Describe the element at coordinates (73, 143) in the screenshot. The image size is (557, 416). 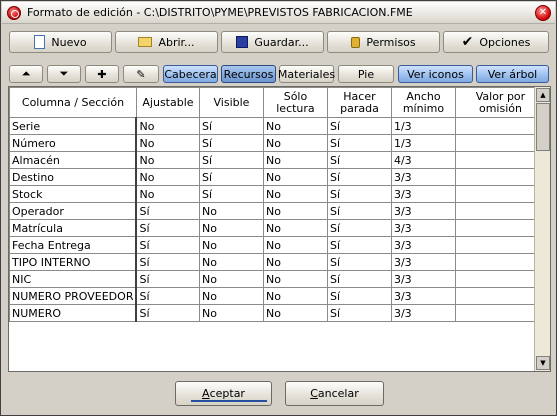
I see `cell-columna: Número` at that location.